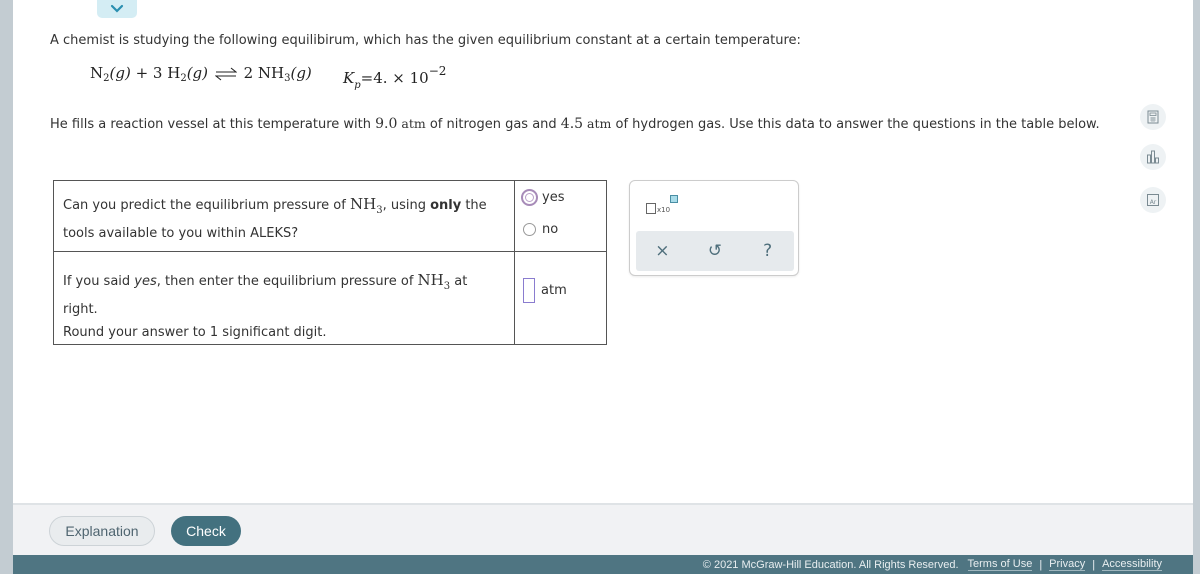 The image size is (1200, 574). What do you see at coordinates (264, 73) in the screenshot?
I see `product-nh3: 2 NH` at bounding box center [264, 73].